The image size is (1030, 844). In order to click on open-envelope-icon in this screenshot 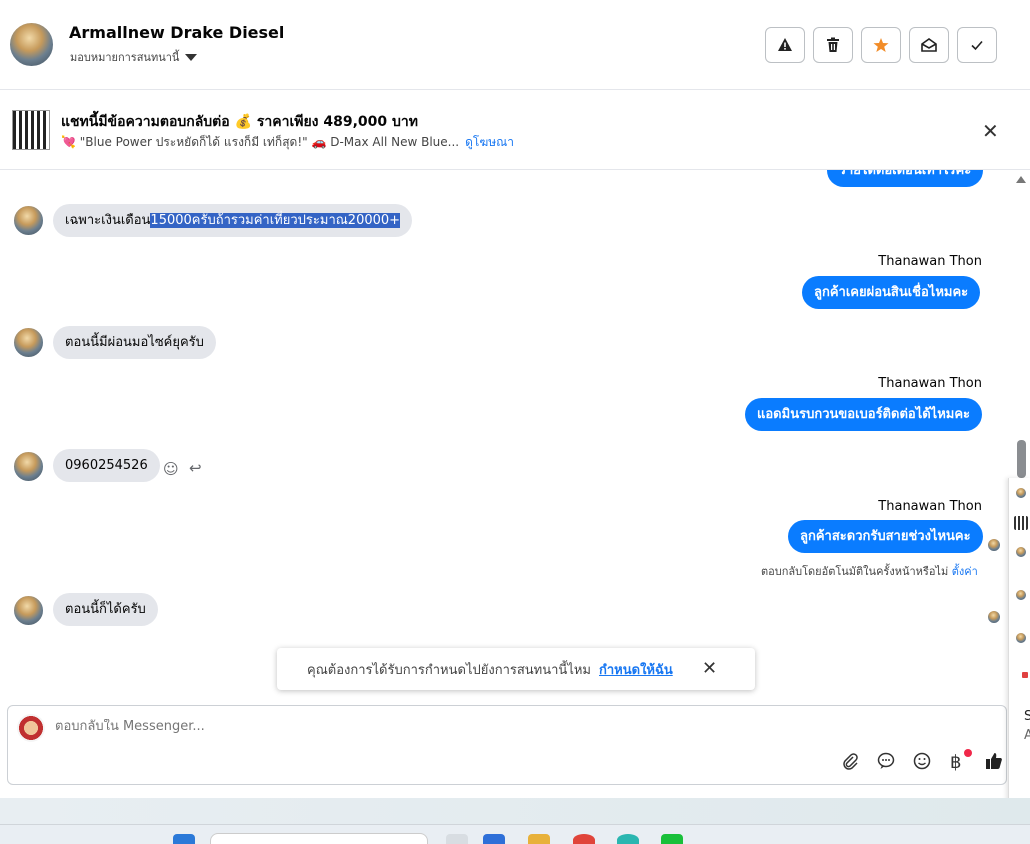, I will do `click(929, 45)`.